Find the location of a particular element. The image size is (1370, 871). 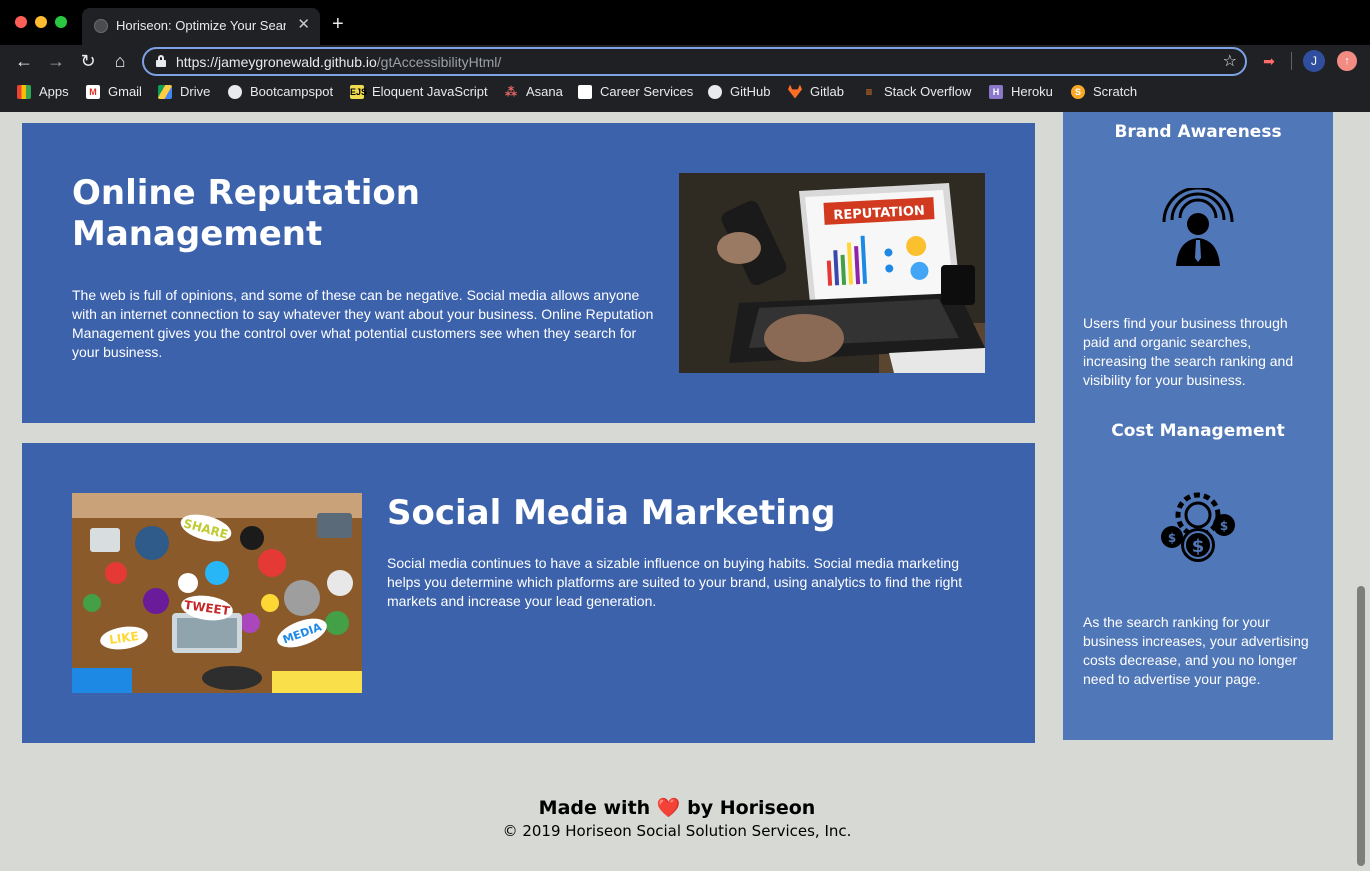

back-arrow-icon: ← is located at coordinates (24, 61).